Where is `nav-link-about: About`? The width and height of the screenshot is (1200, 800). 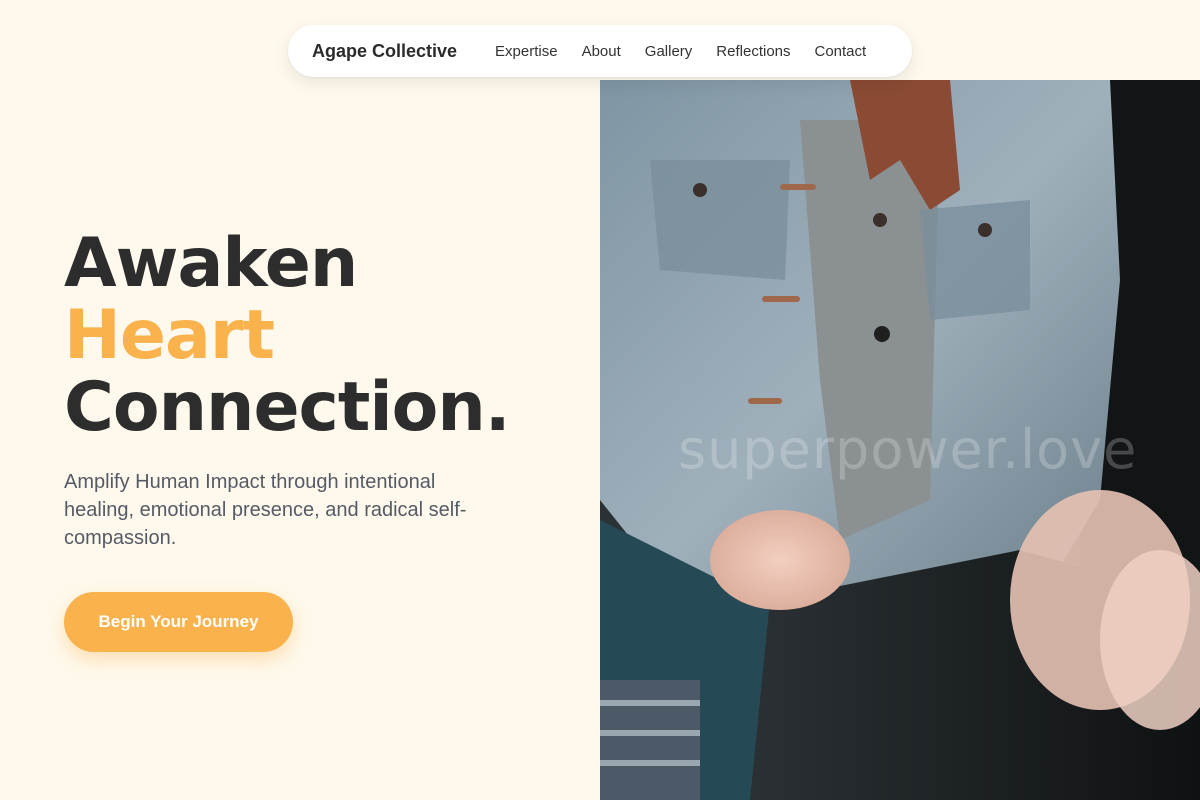 nav-link-about: About is located at coordinates (601, 51).